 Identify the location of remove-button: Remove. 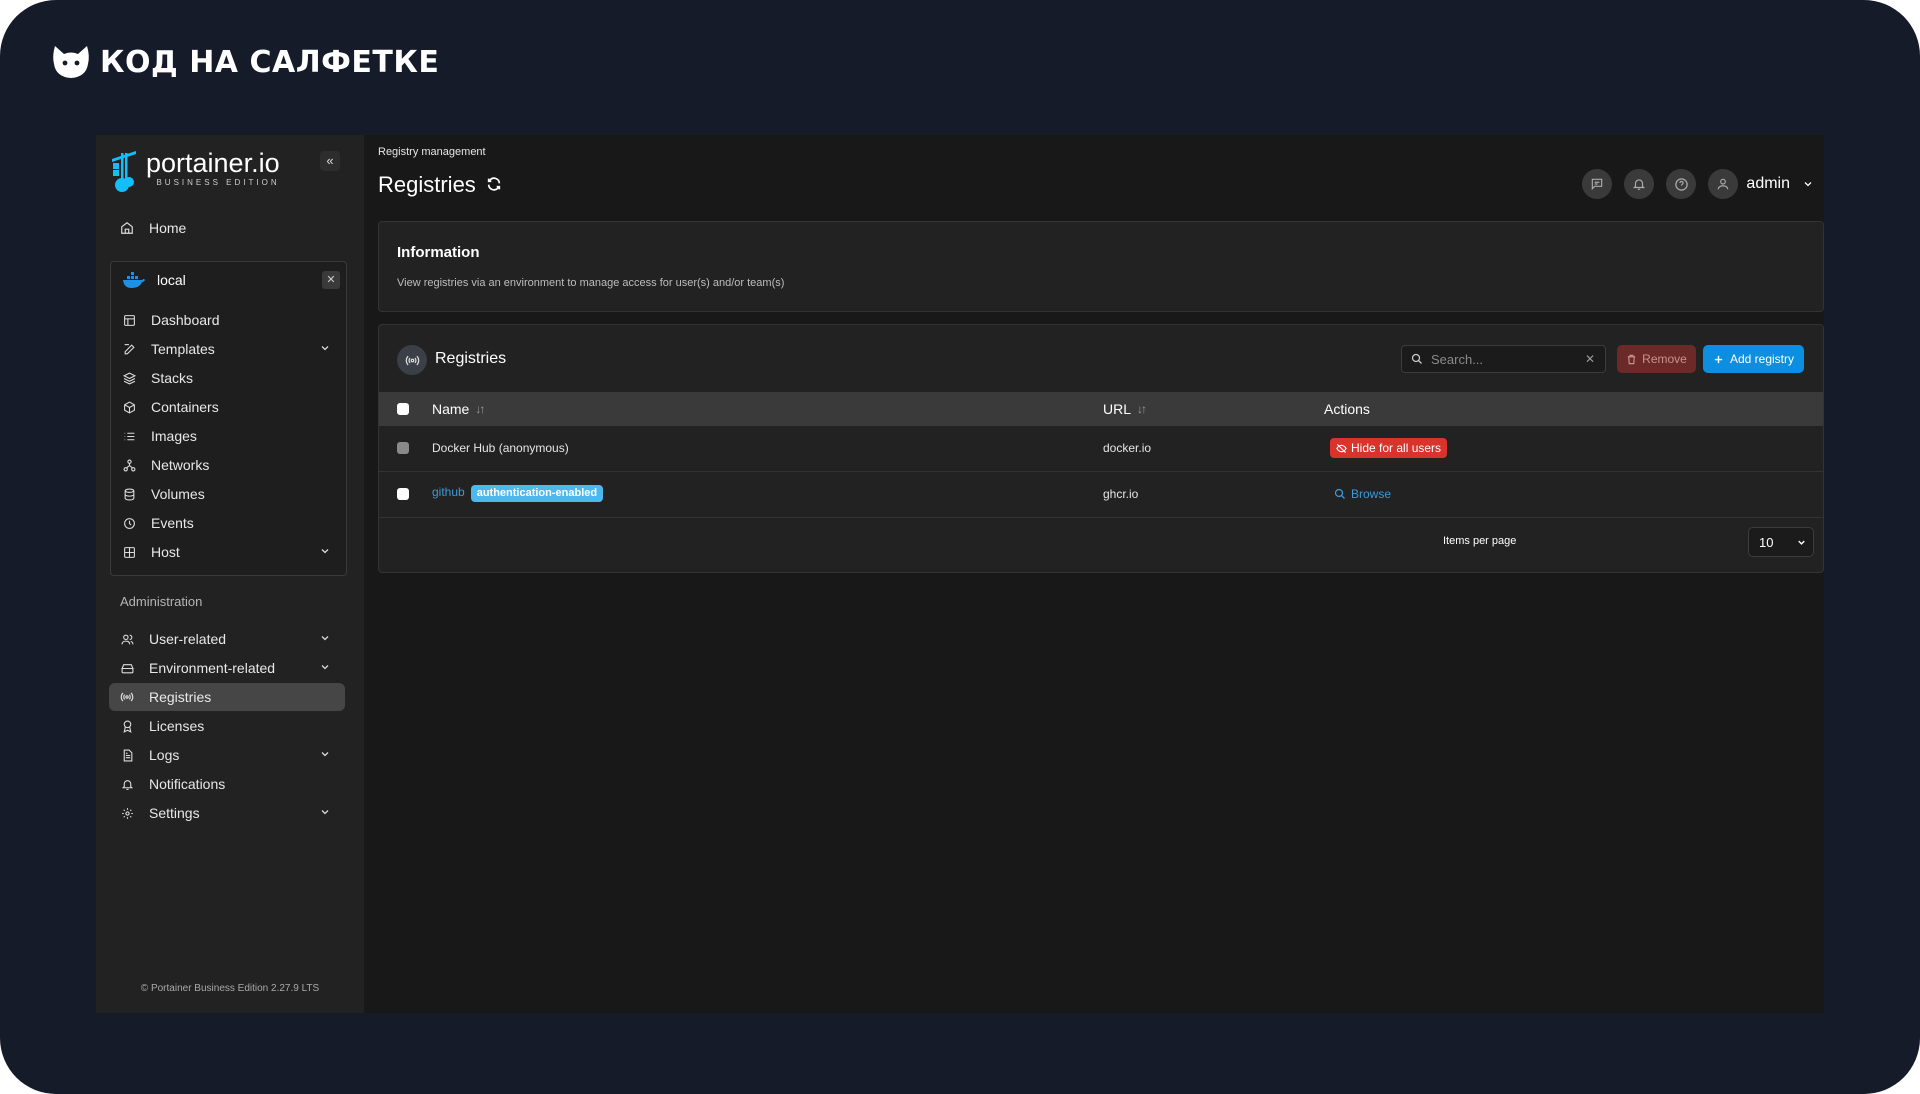
(1656, 359).